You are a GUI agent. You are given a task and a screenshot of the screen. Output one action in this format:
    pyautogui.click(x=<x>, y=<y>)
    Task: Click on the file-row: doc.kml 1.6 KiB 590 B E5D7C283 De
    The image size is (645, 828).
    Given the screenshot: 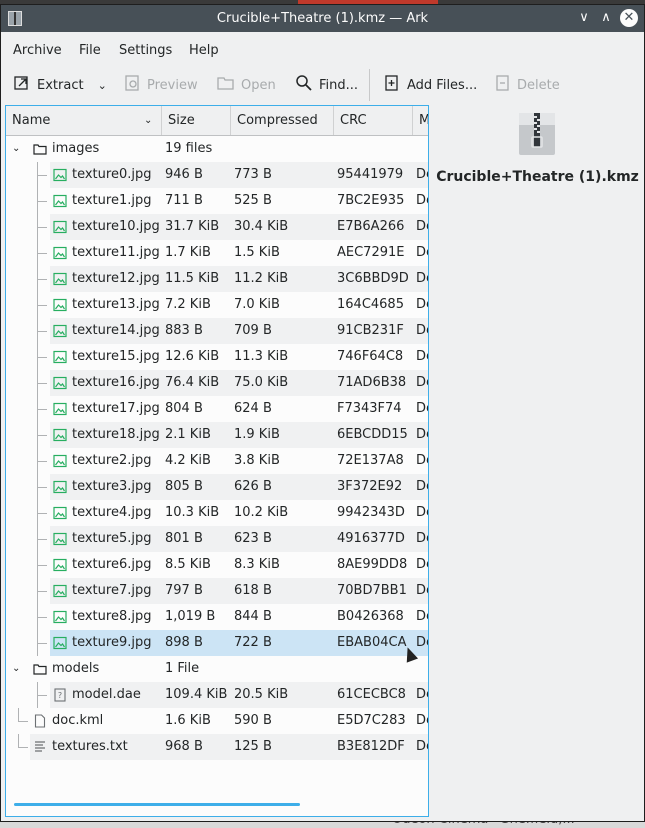 What is the action you would take?
    pyautogui.click(x=217, y=721)
    